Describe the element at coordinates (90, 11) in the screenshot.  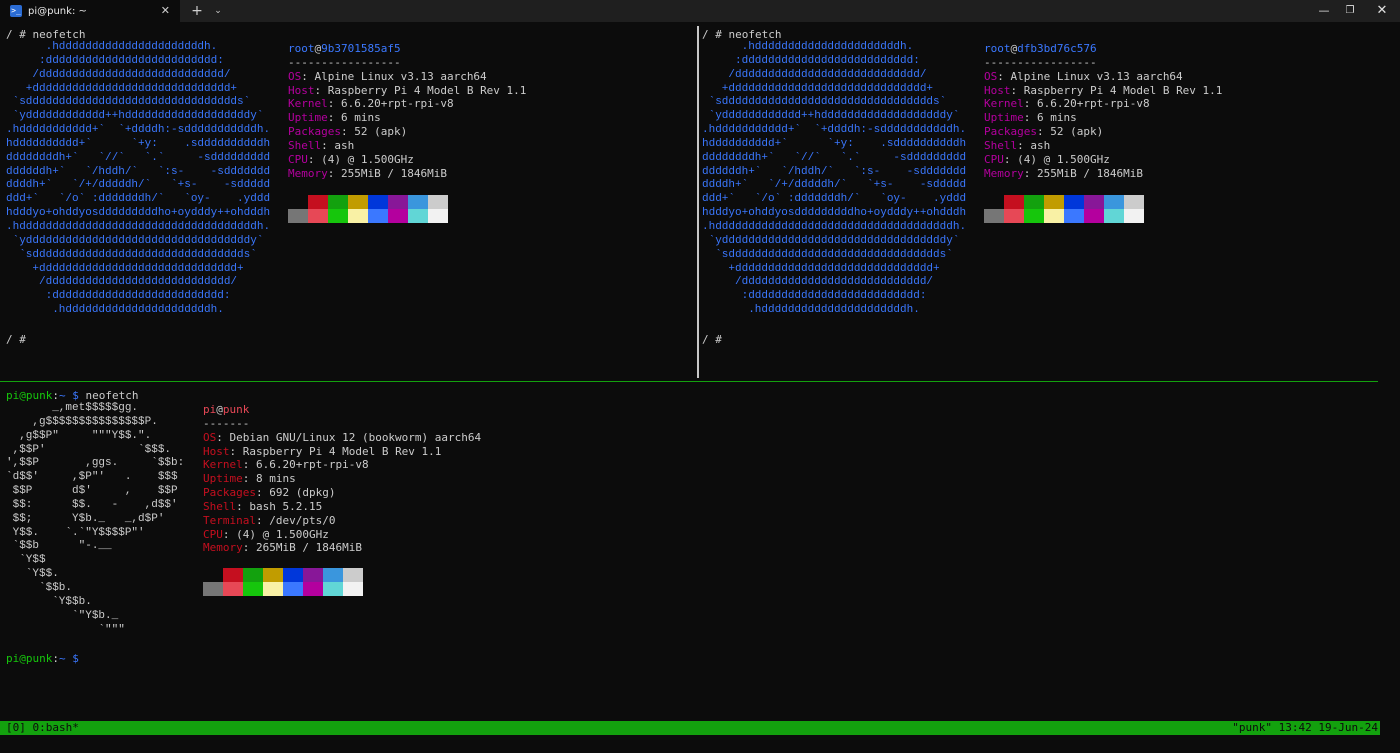
I see `tab-terminal: >_ pi@punk: ~ ✕` at that location.